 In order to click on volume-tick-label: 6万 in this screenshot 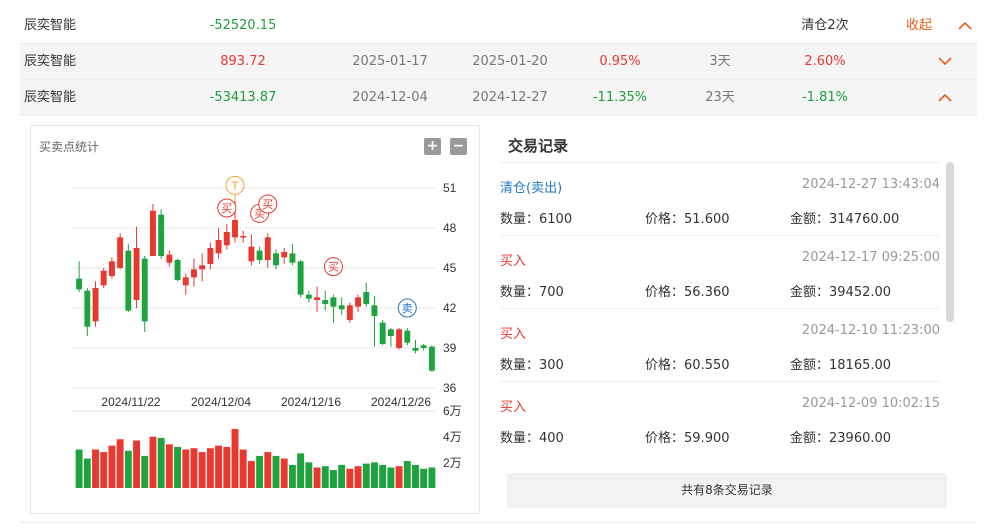, I will do `click(452, 411)`.